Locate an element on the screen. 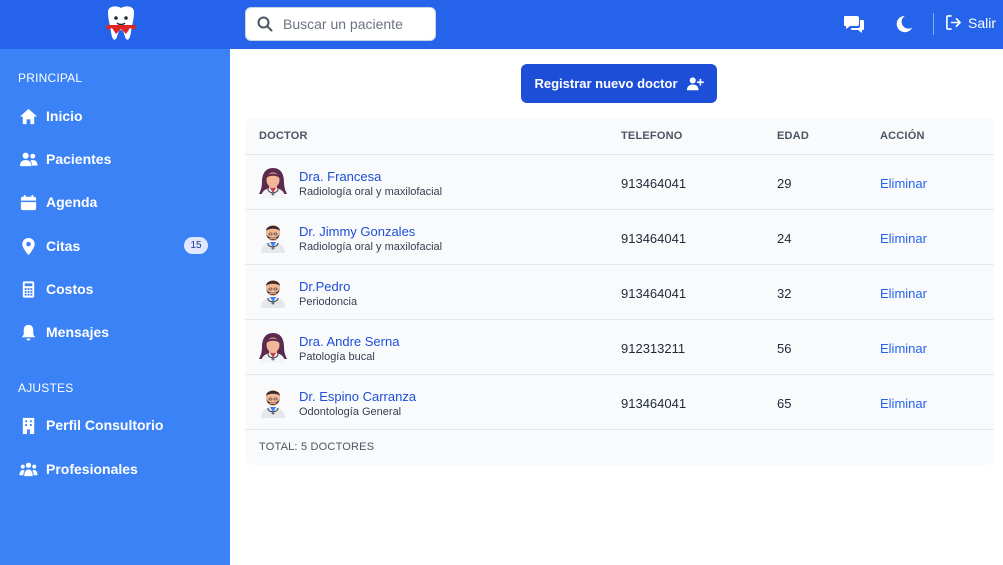 The width and height of the screenshot is (1003, 565). sidebar-item-profesionales: Profesionales is located at coordinates (116, 469).